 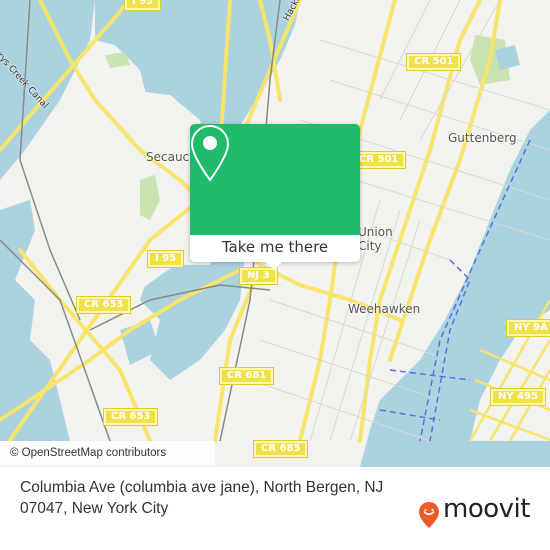 I want to click on map-attribution: © OpenStreetMap contributors, so click(x=107, y=453).